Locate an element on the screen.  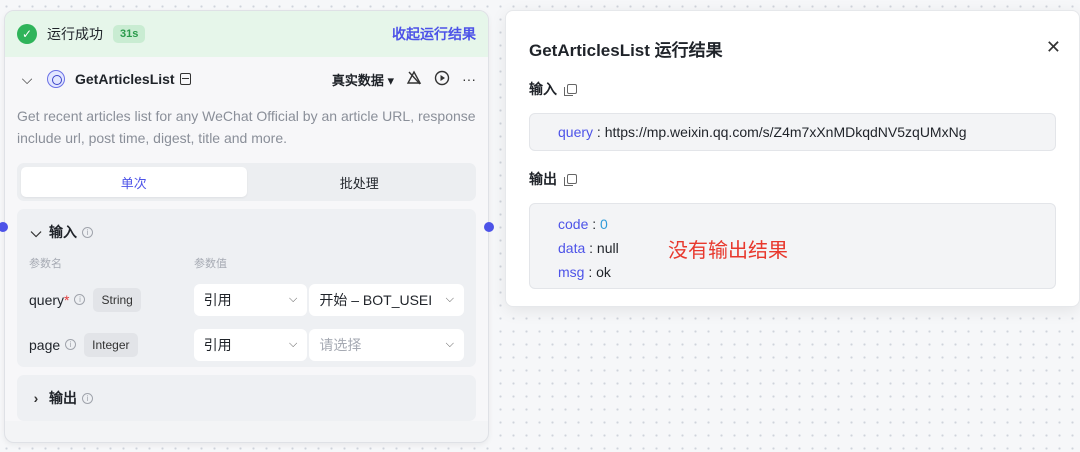
value-select-placeholder: 请选择 is located at coordinates (340, 344).